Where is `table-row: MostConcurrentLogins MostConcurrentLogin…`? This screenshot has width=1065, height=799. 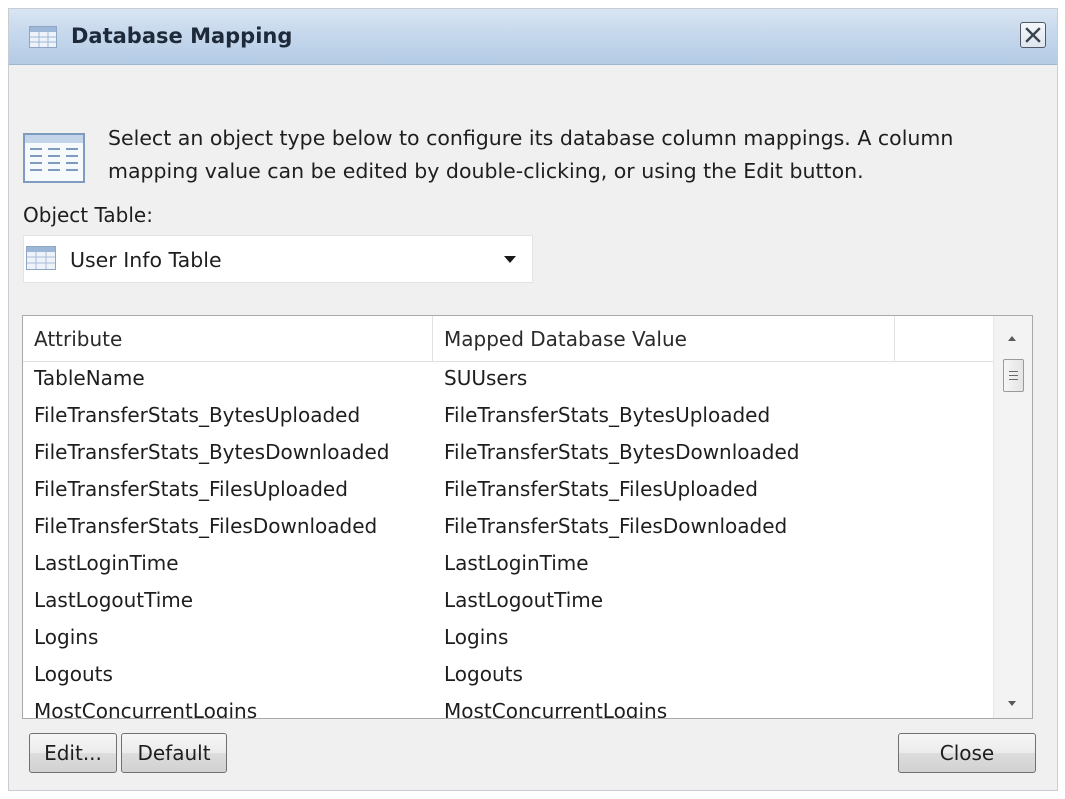
table-row: MostConcurrentLogins MostConcurrentLogin… is located at coordinates (508, 707).